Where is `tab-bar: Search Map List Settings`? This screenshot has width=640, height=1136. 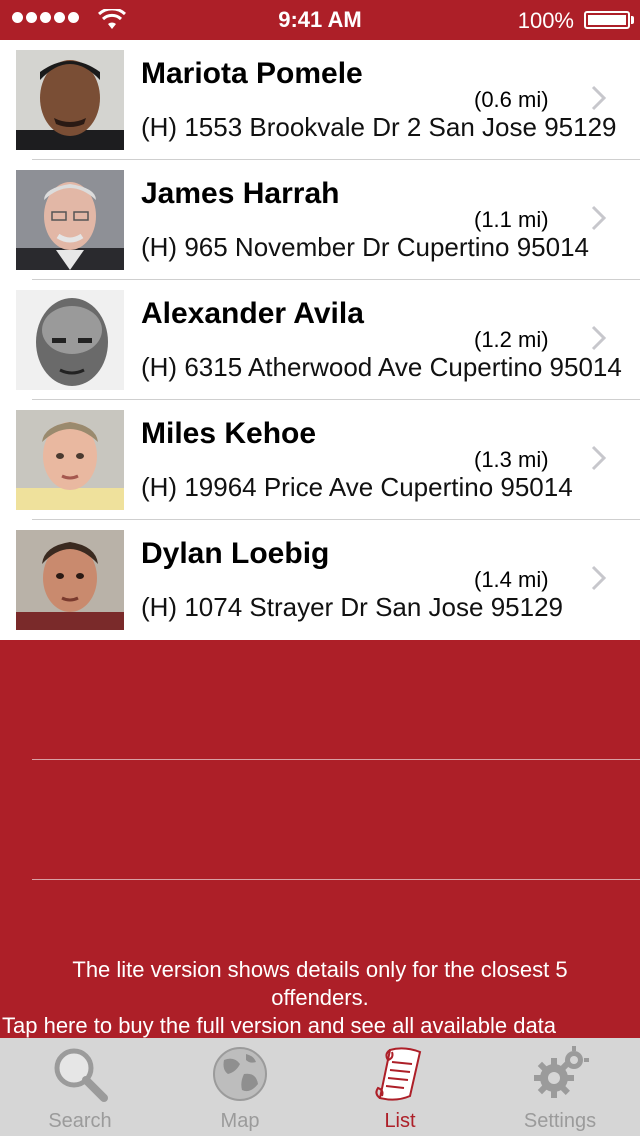 tab-bar: Search Map List Settings is located at coordinates (320, 1087).